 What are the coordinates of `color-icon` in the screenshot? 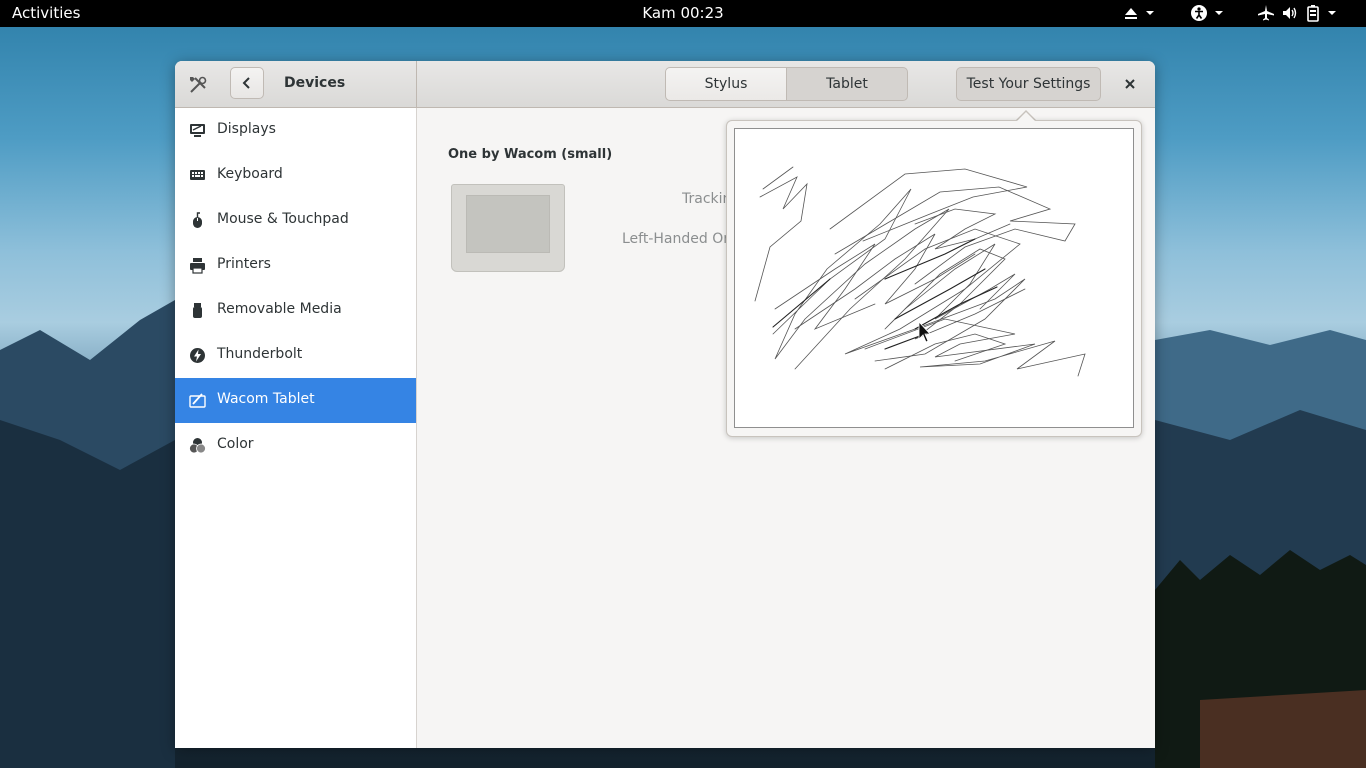 It's located at (197, 446).